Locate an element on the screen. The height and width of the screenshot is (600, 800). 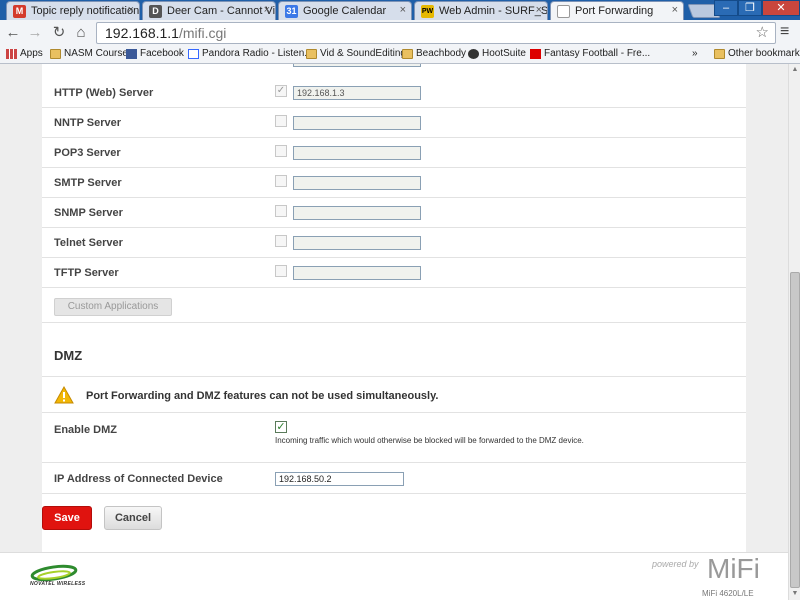
server-label: SMTP Server is located at coordinates (88, 183).